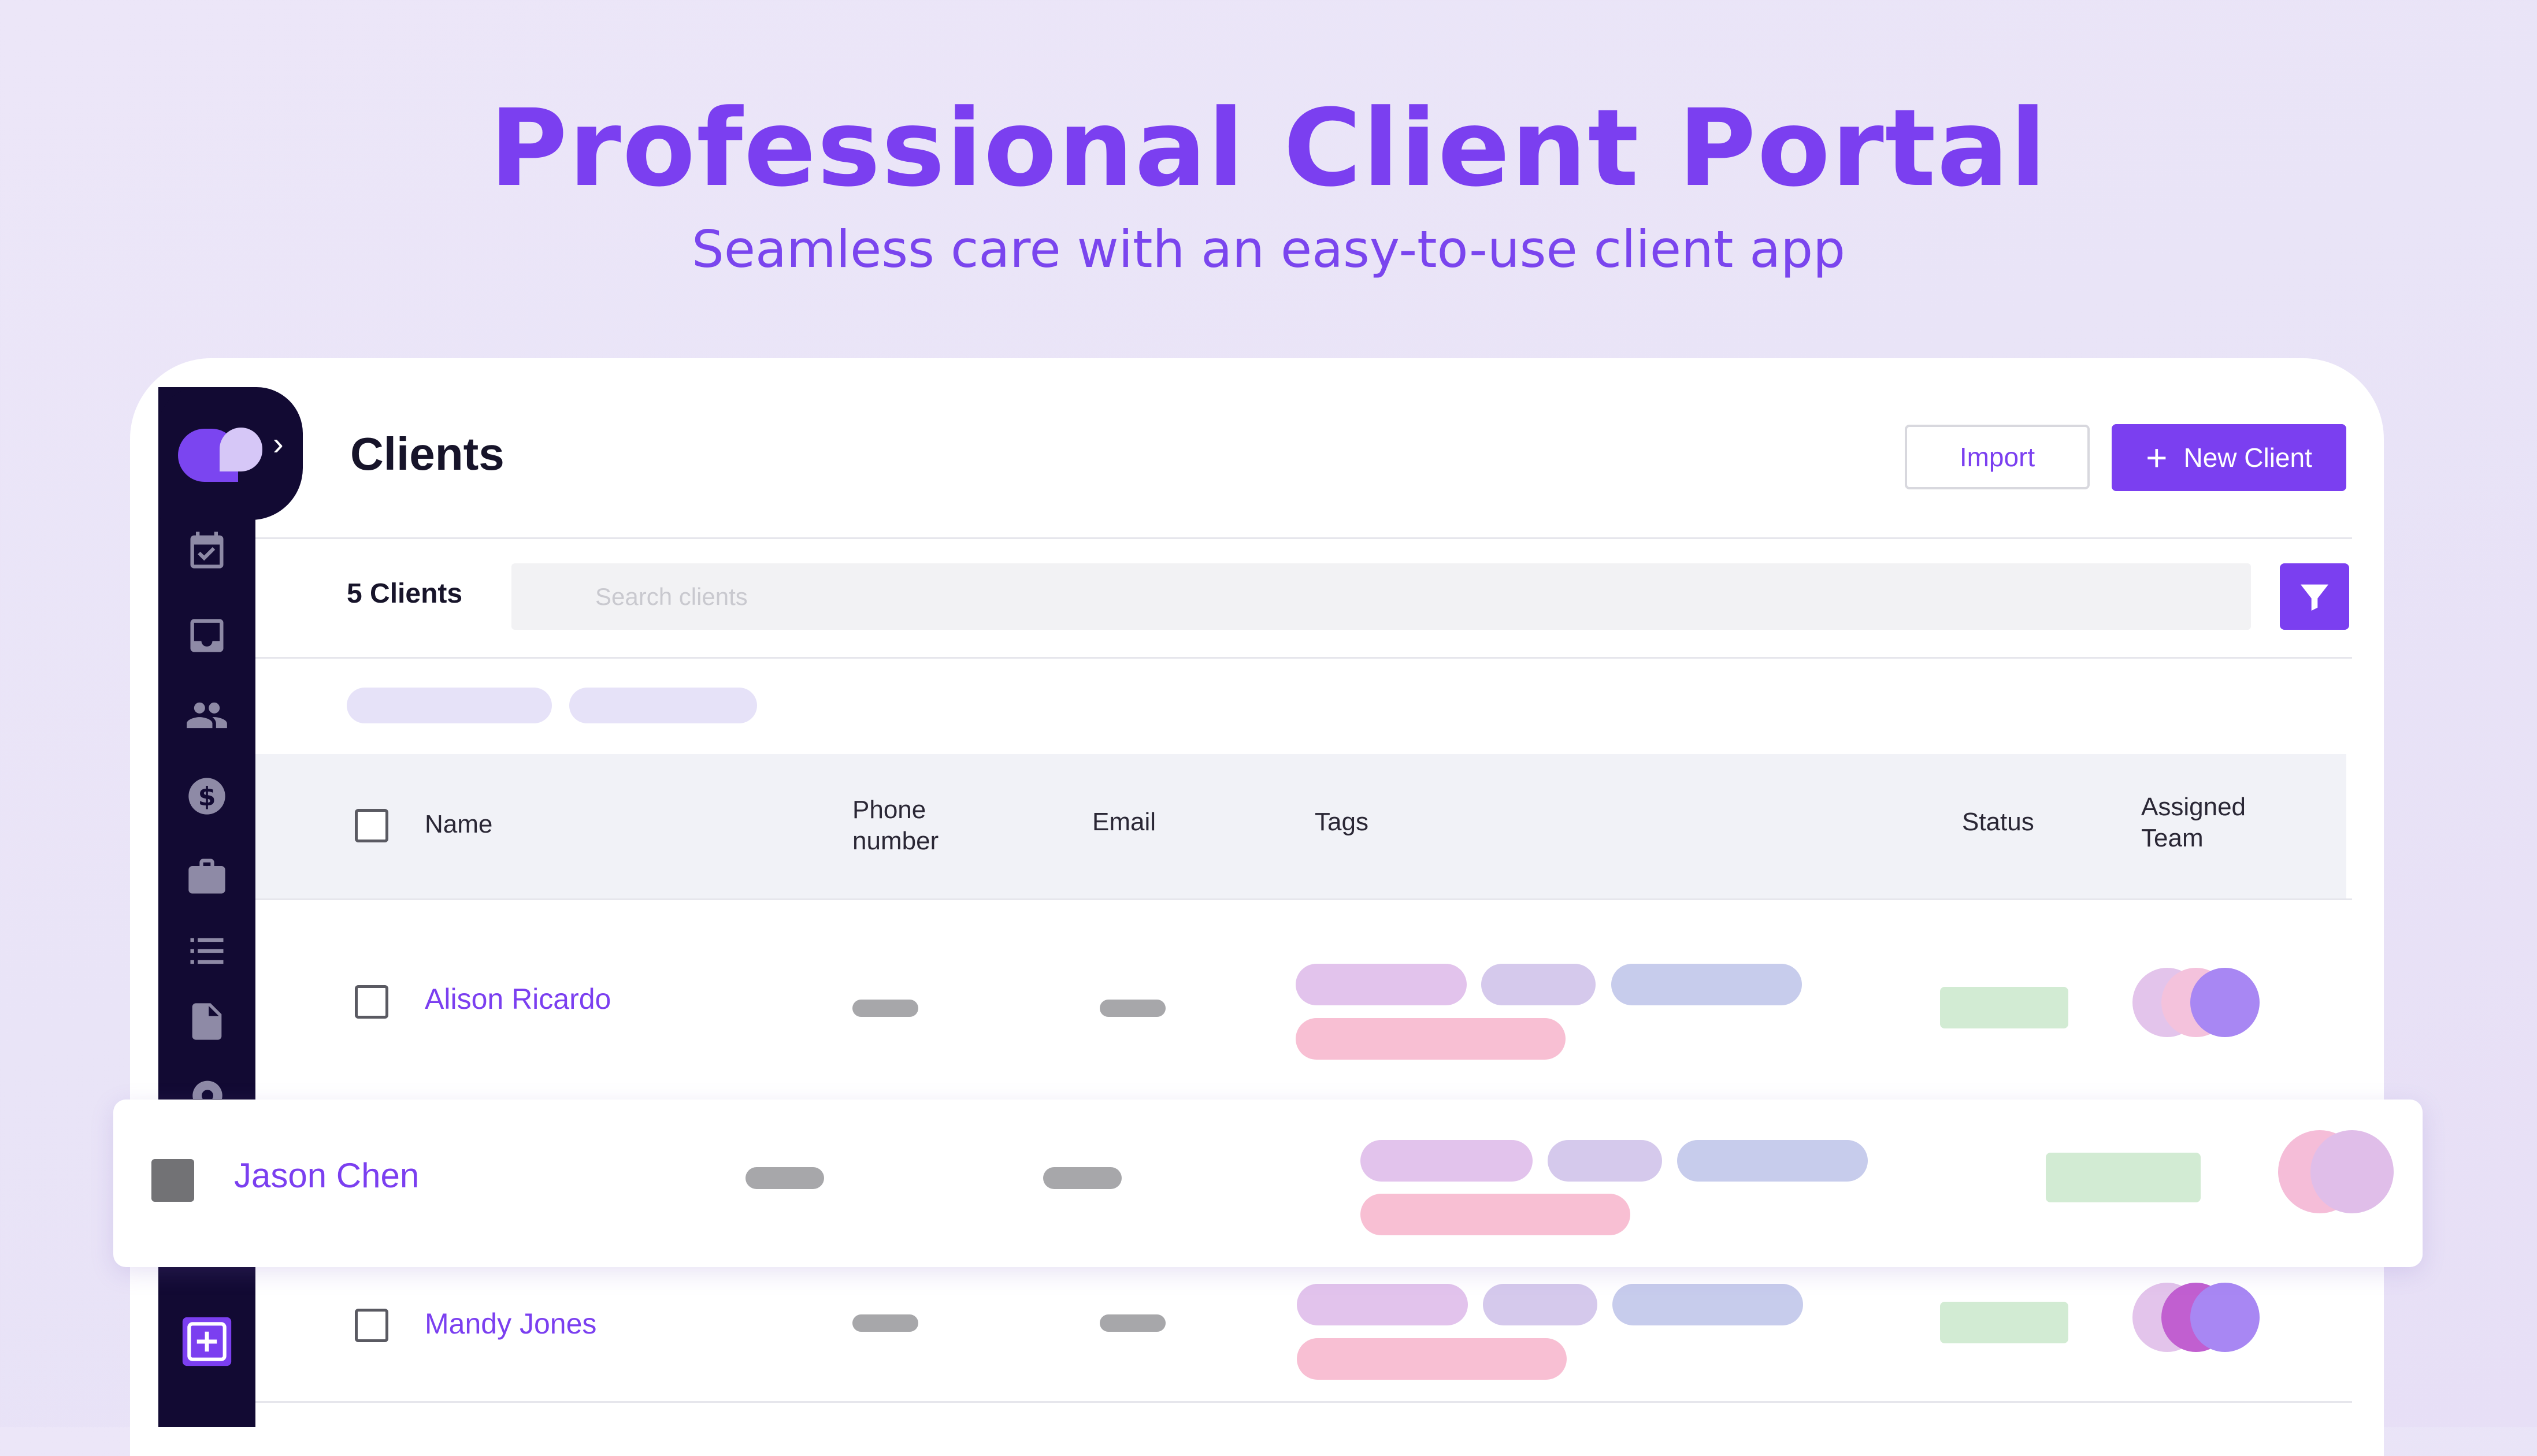 This screenshot has width=2537, height=1456. Describe the element at coordinates (2172, 838) in the screenshot. I see `column-team-line2: Team` at that location.